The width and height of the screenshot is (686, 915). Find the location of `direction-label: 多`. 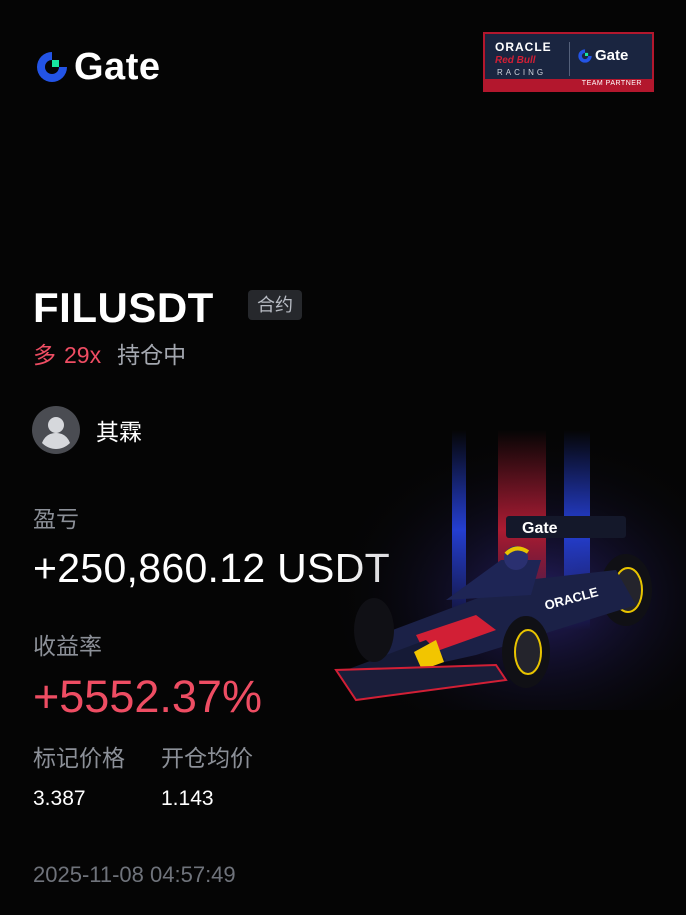

direction-label: 多 is located at coordinates (44, 355).